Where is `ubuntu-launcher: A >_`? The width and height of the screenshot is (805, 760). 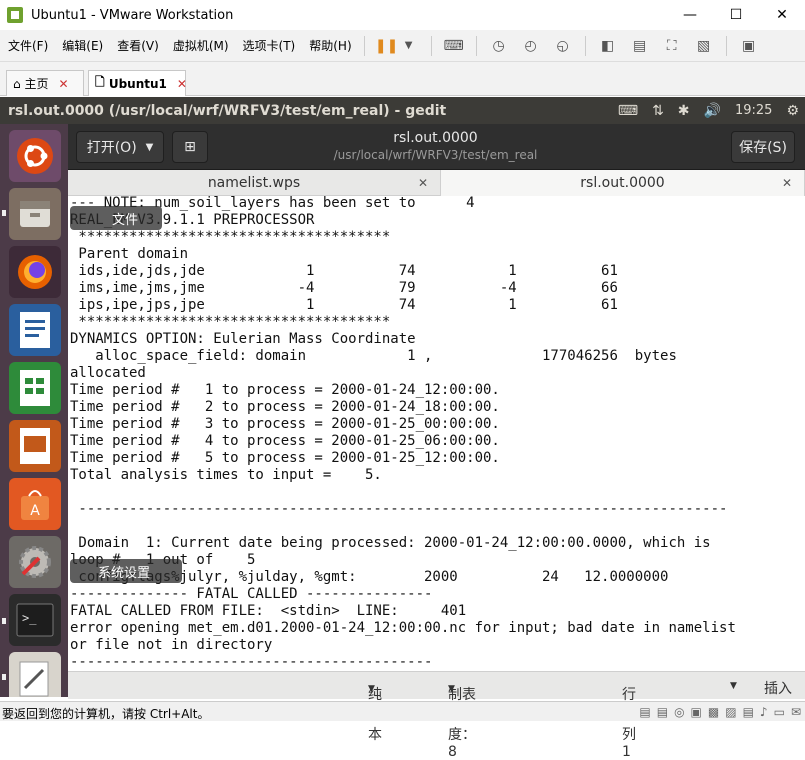 ubuntu-launcher: A >_ is located at coordinates (34, 410).